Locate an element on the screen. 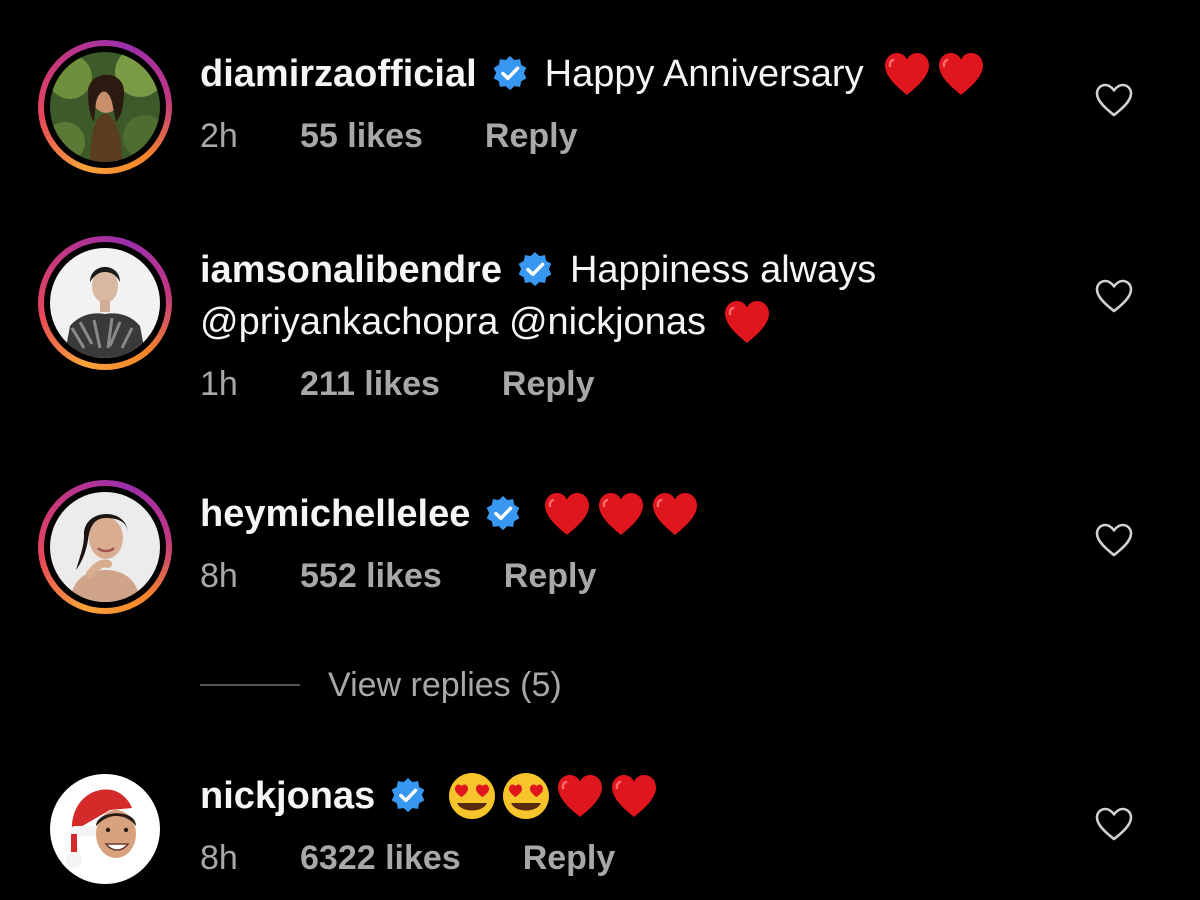  username: iamsonalibendre is located at coordinates (351, 270).